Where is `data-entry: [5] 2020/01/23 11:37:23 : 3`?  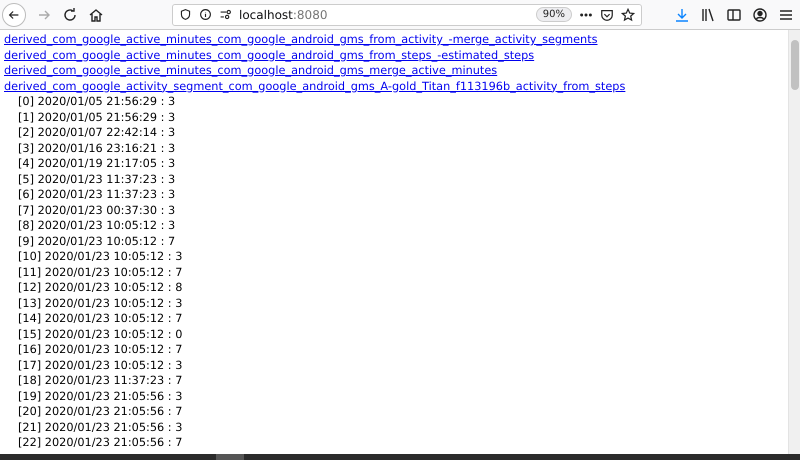 data-entry: [5] 2020/01/23 11:37:23 : 3 is located at coordinates (96, 179).